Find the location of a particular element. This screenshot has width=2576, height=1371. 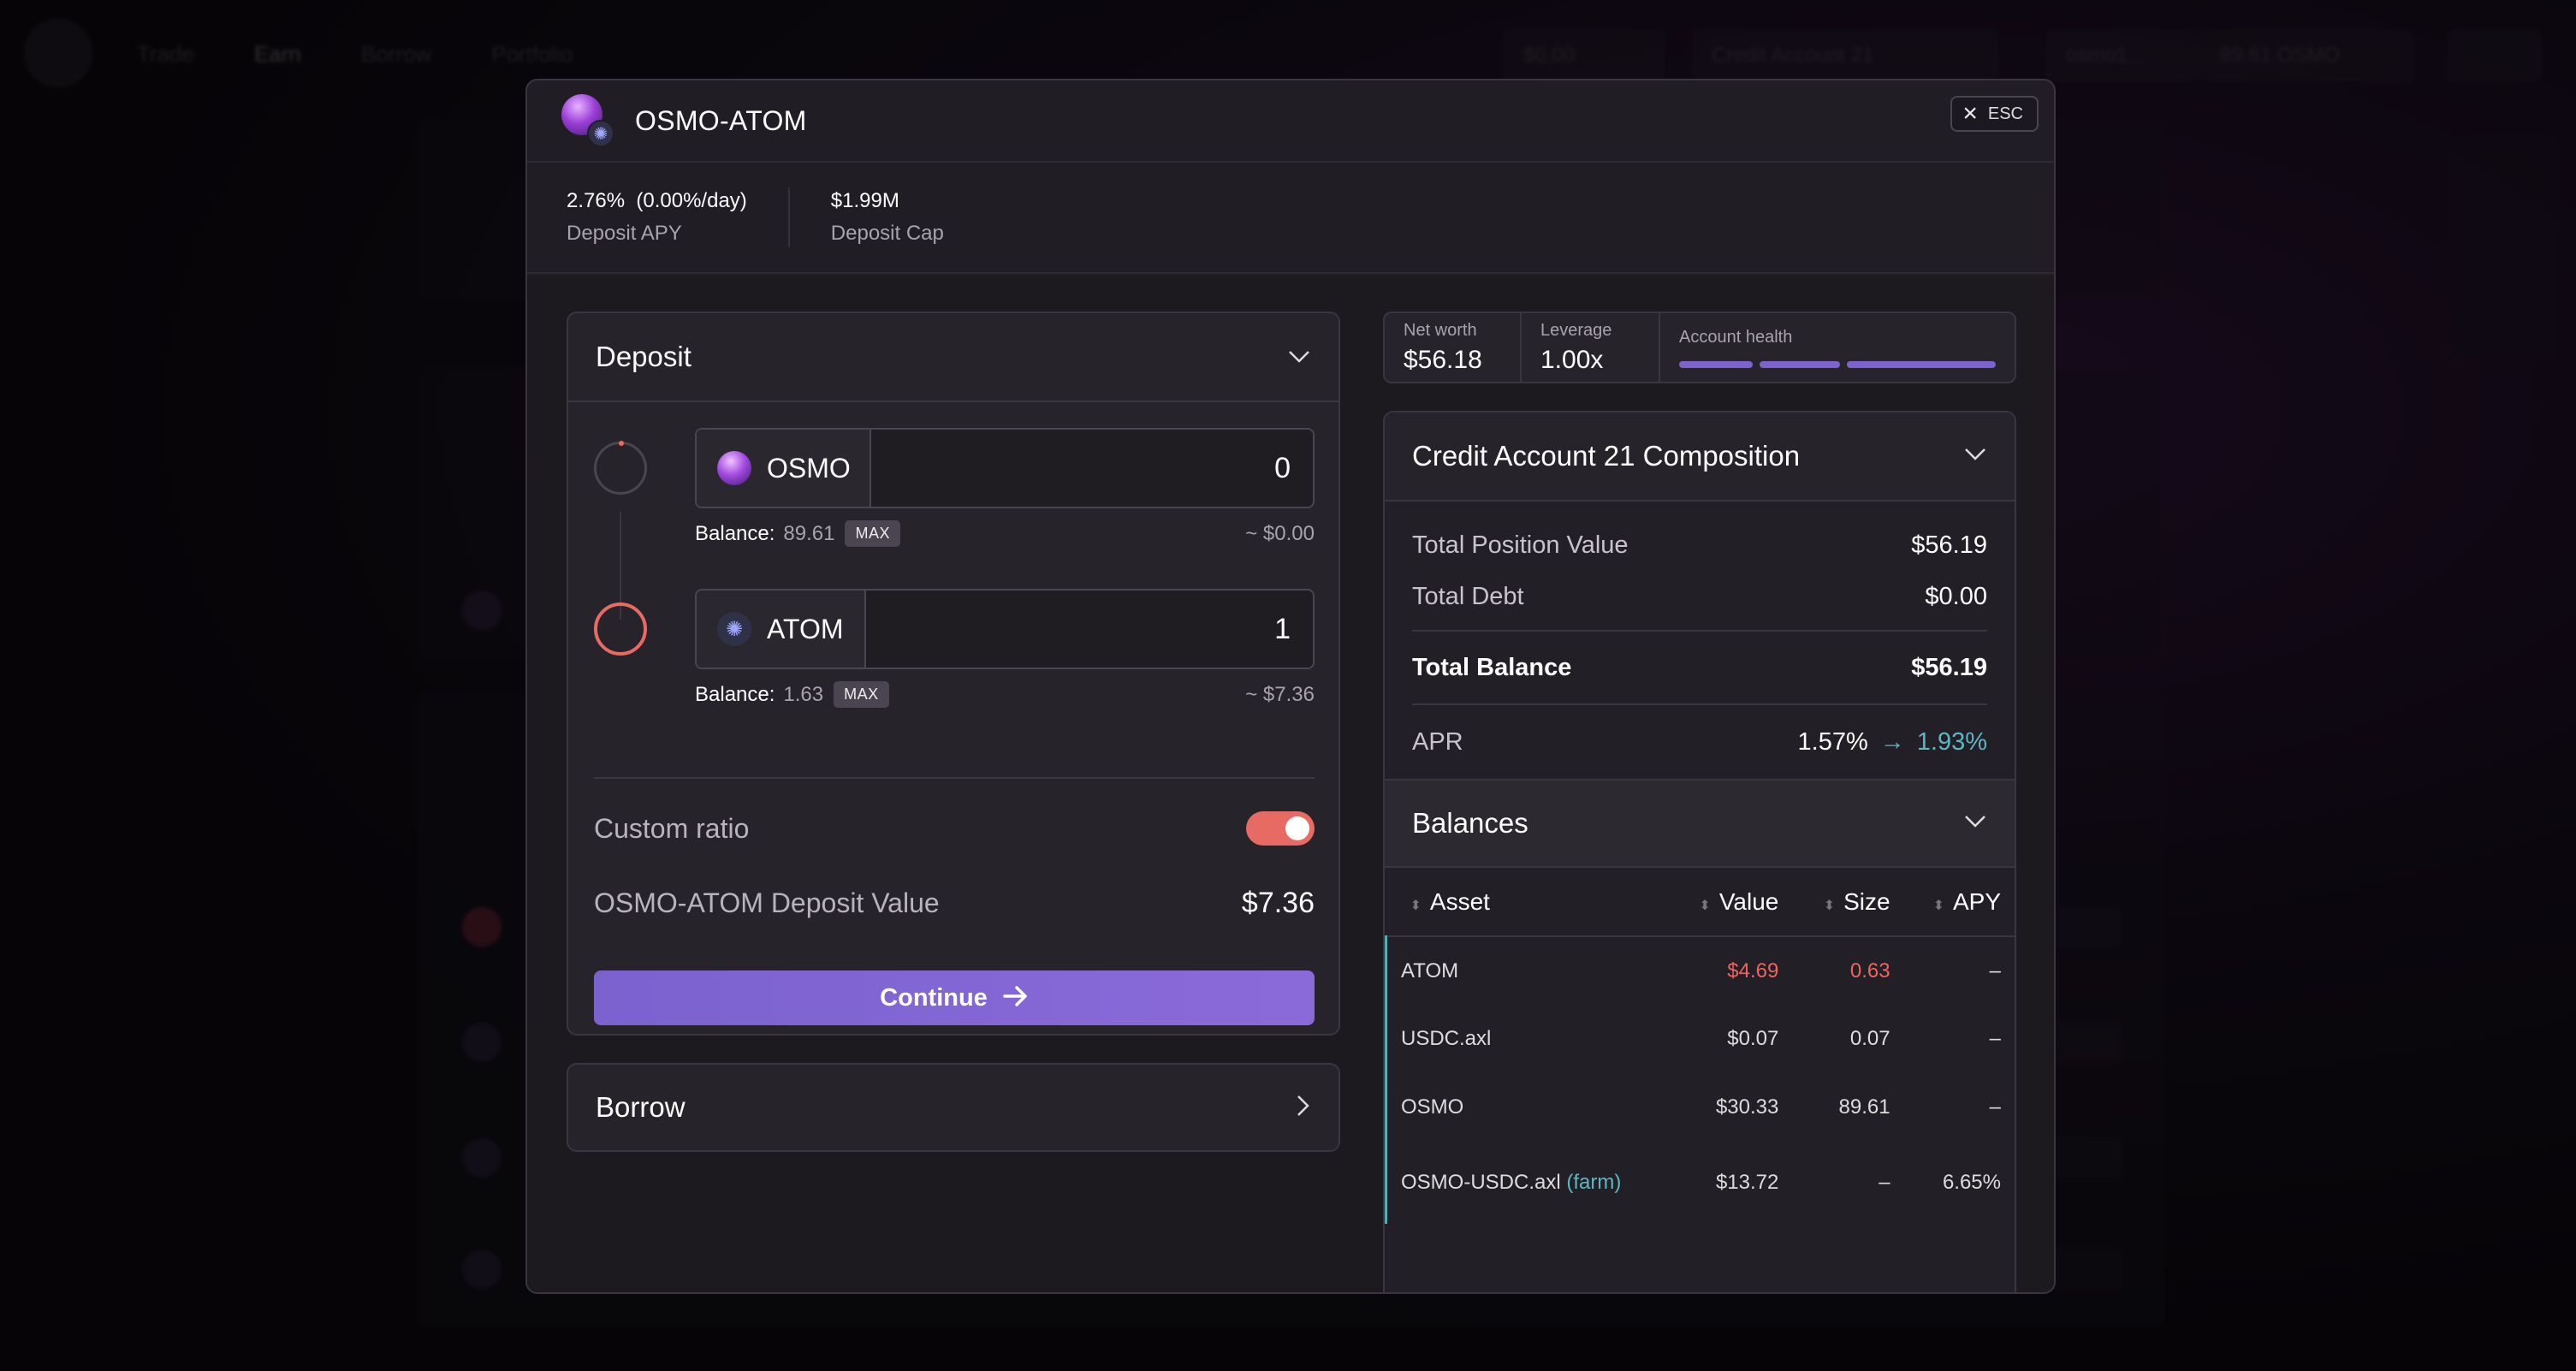

atom-asset-selector: ✺ ATOM is located at coordinates (781, 629).